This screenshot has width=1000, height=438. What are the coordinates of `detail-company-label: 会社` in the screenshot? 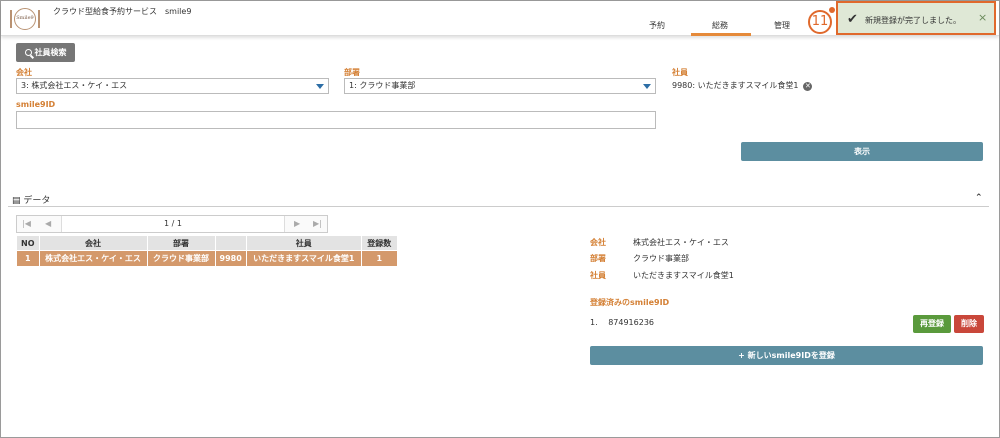 It's located at (598, 242).